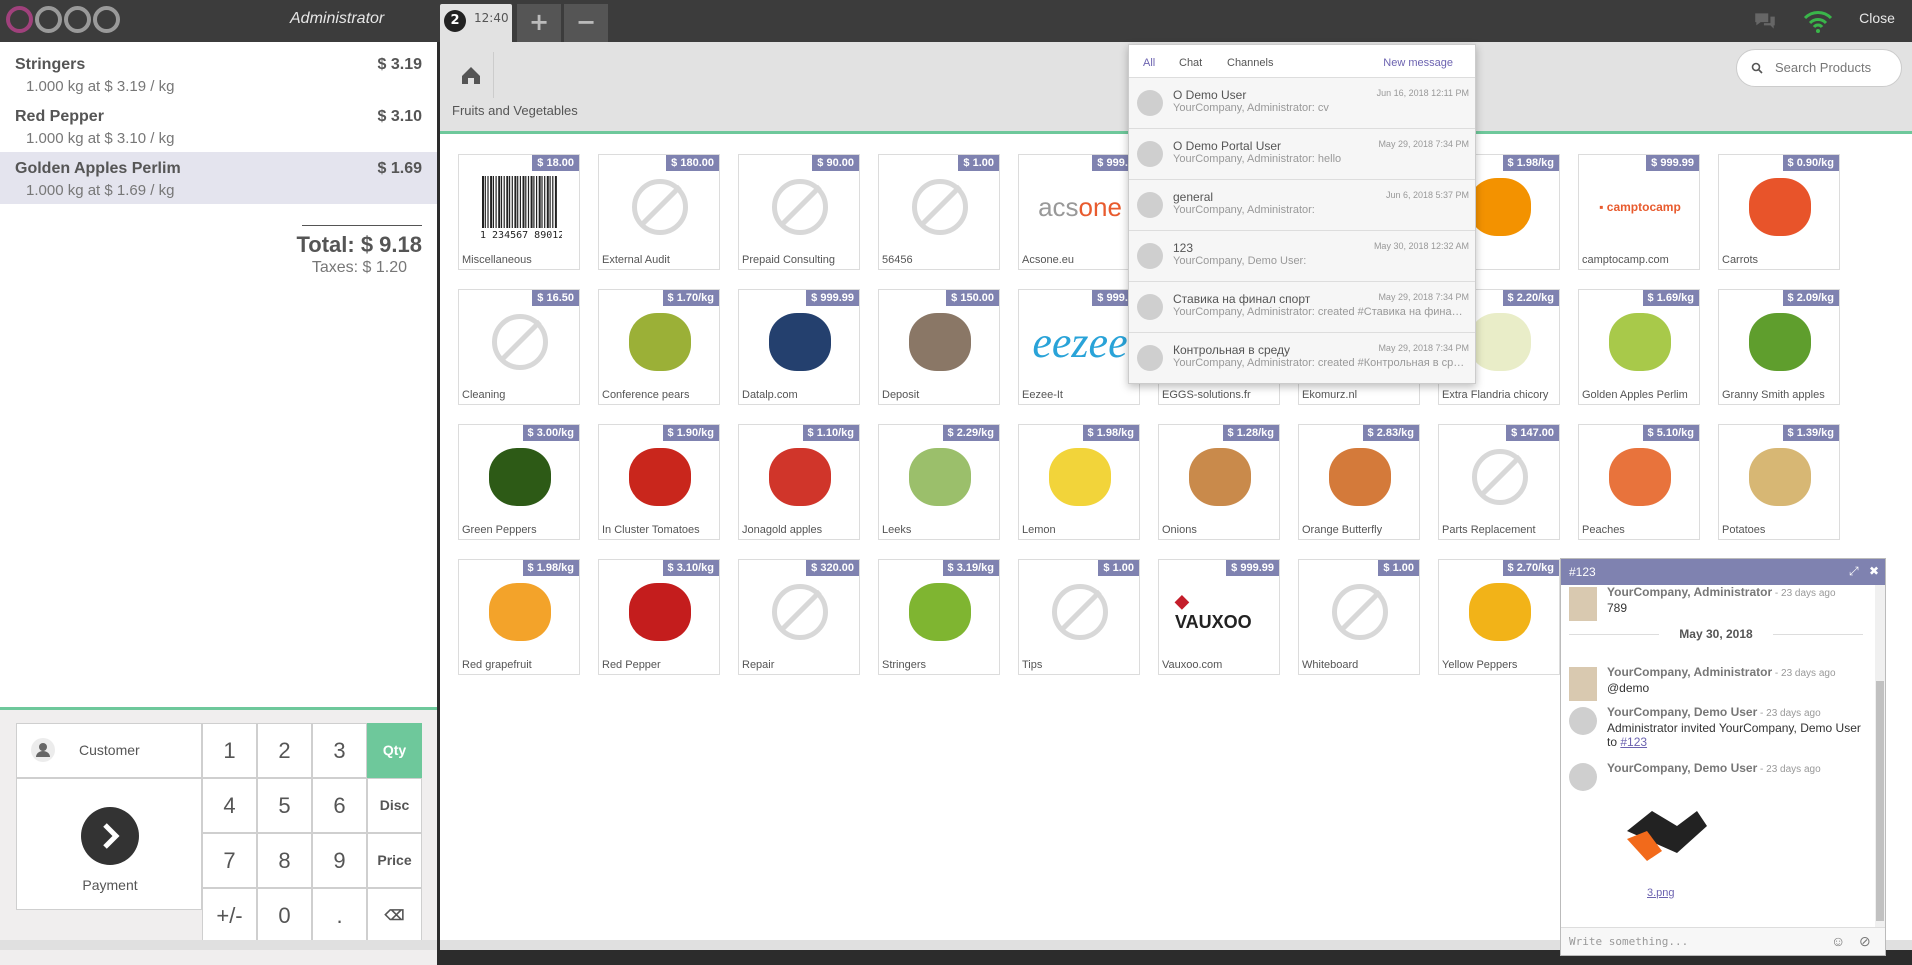 This screenshot has height=965, width=1912. I want to click on product-card: ▪ camptocamp $ 999.99 camptocamp.com, so click(1639, 212).